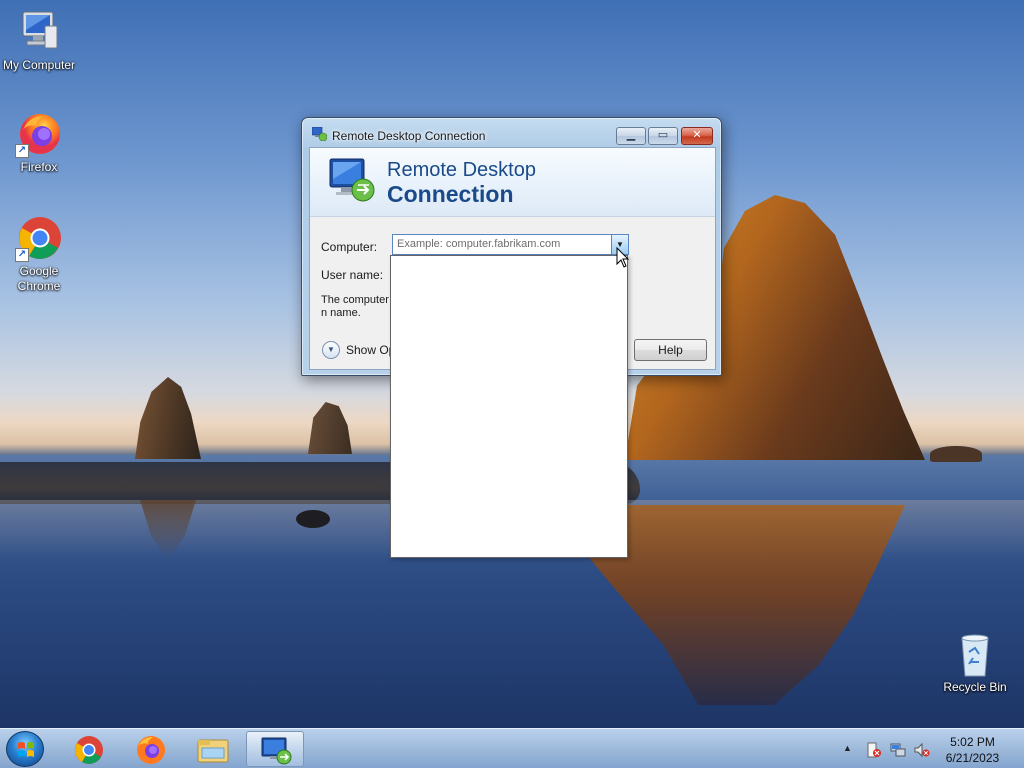 The image size is (1024, 768). I want to click on recycle-bin-icon, so click(975, 654).